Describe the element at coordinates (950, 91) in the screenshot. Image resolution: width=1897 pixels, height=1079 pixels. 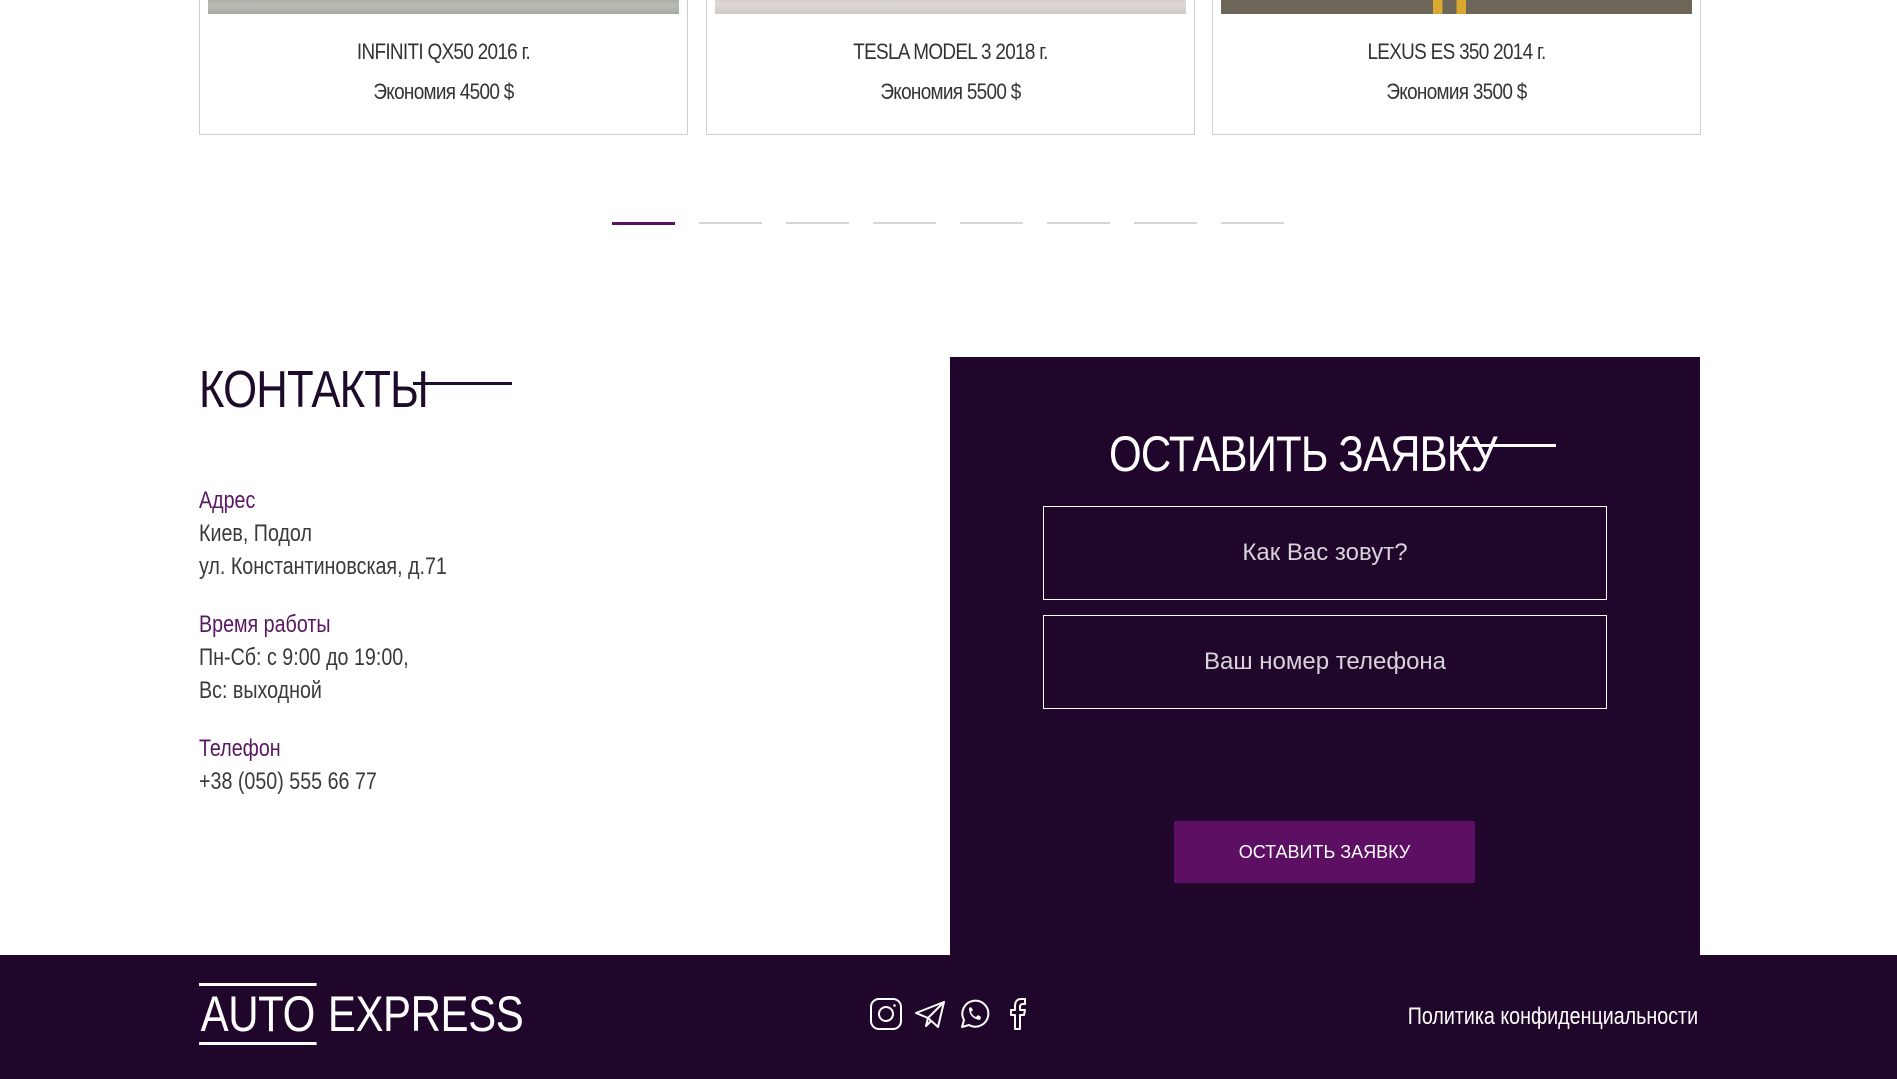
I see `car-saving: Экономия 5500 $` at that location.